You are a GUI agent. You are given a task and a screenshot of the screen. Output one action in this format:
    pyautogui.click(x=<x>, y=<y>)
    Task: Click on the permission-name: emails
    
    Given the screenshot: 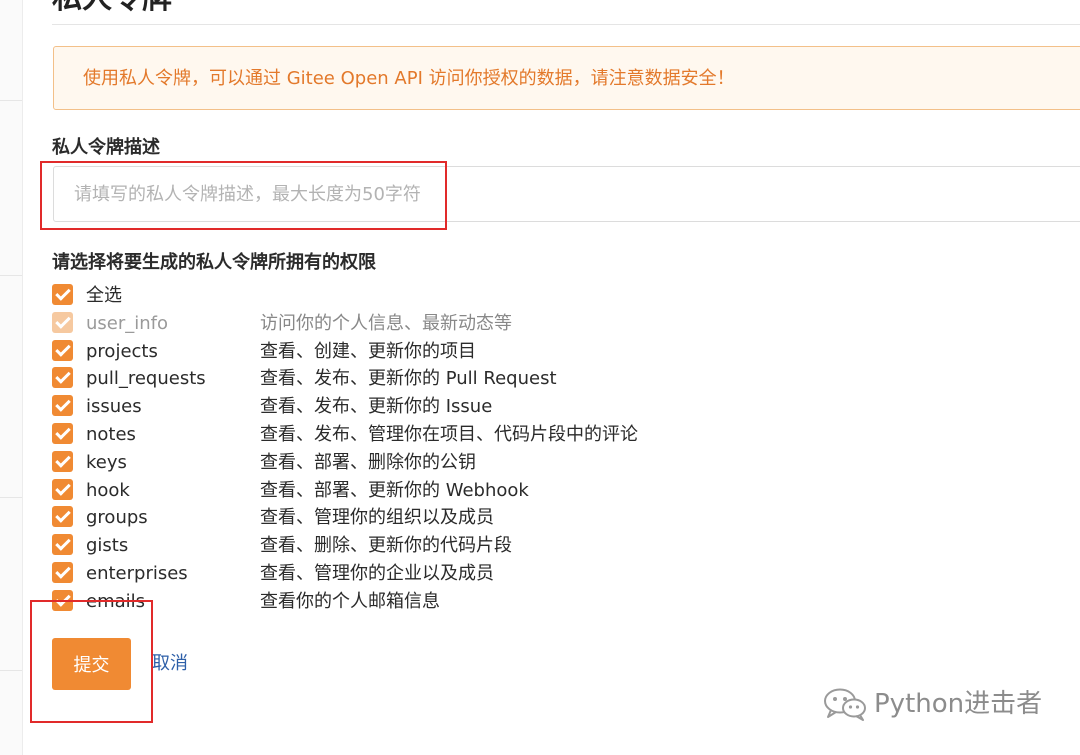 What is the action you would take?
    pyautogui.click(x=116, y=601)
    